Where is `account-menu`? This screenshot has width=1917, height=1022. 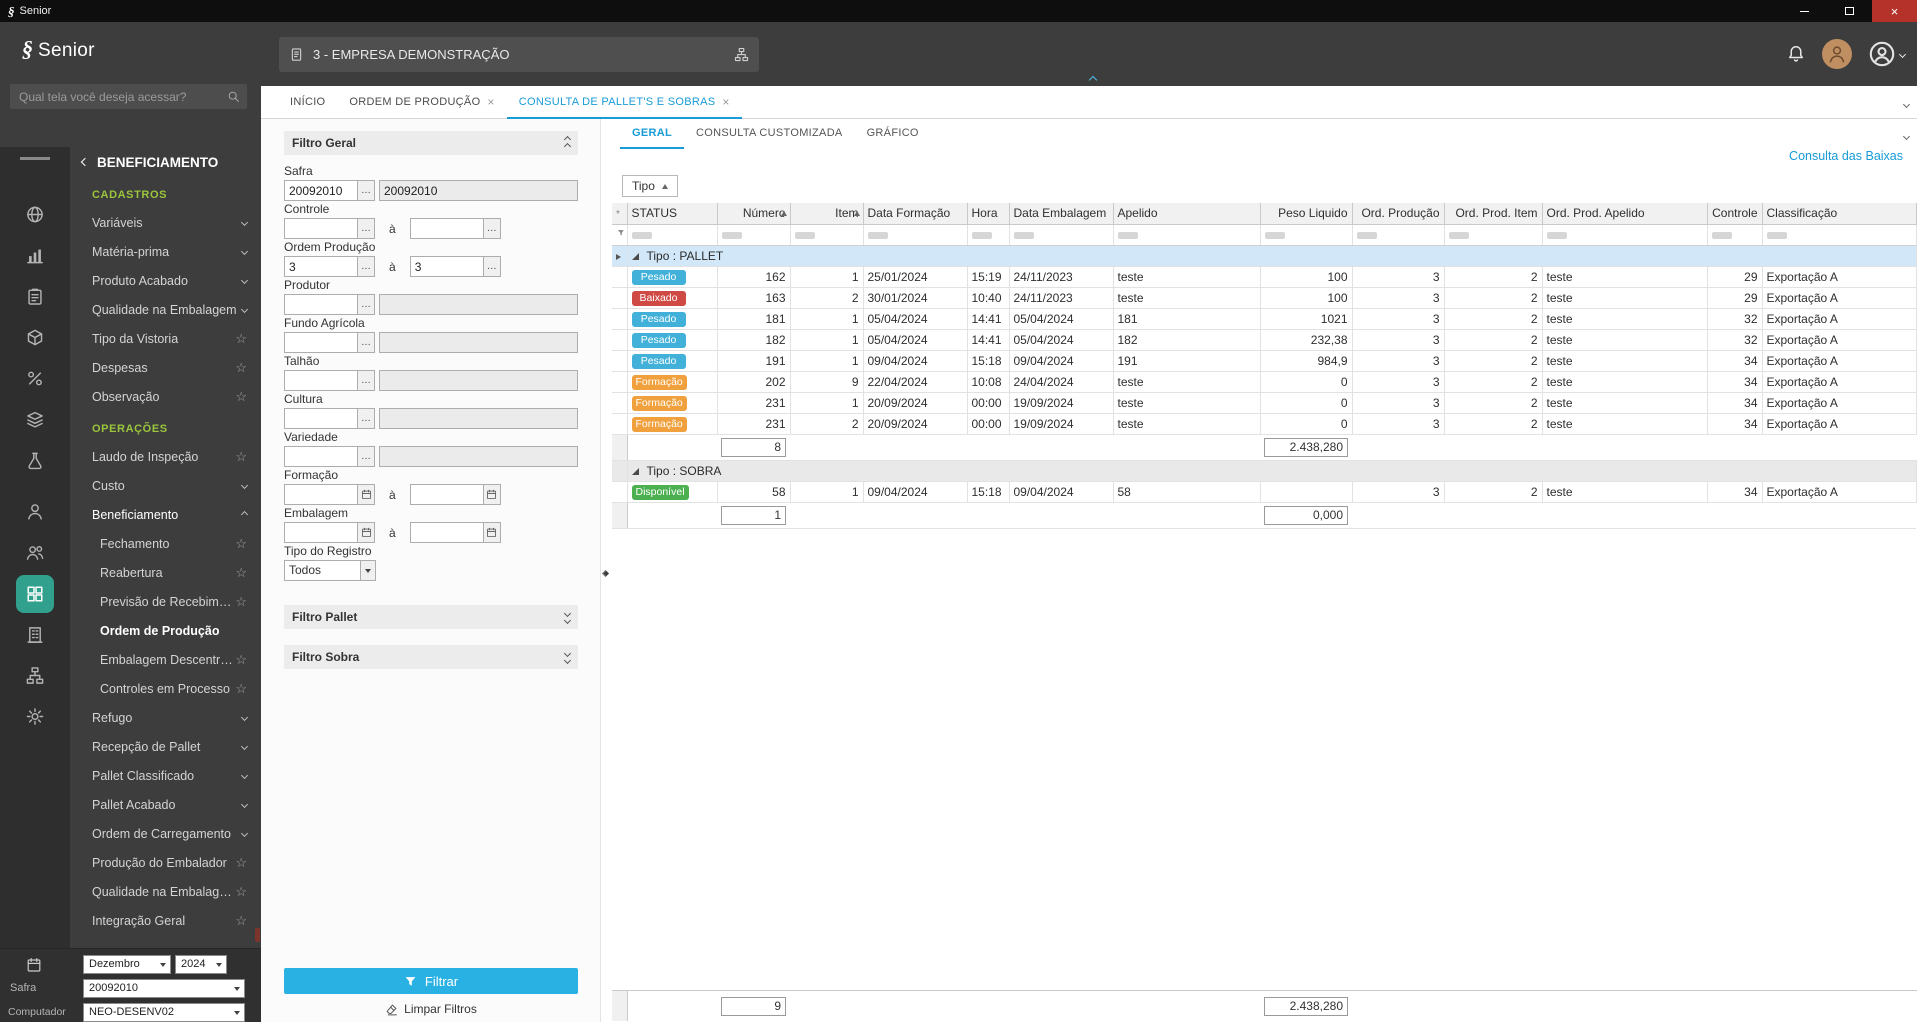
account-menu is located at coordinates (1887, 54).